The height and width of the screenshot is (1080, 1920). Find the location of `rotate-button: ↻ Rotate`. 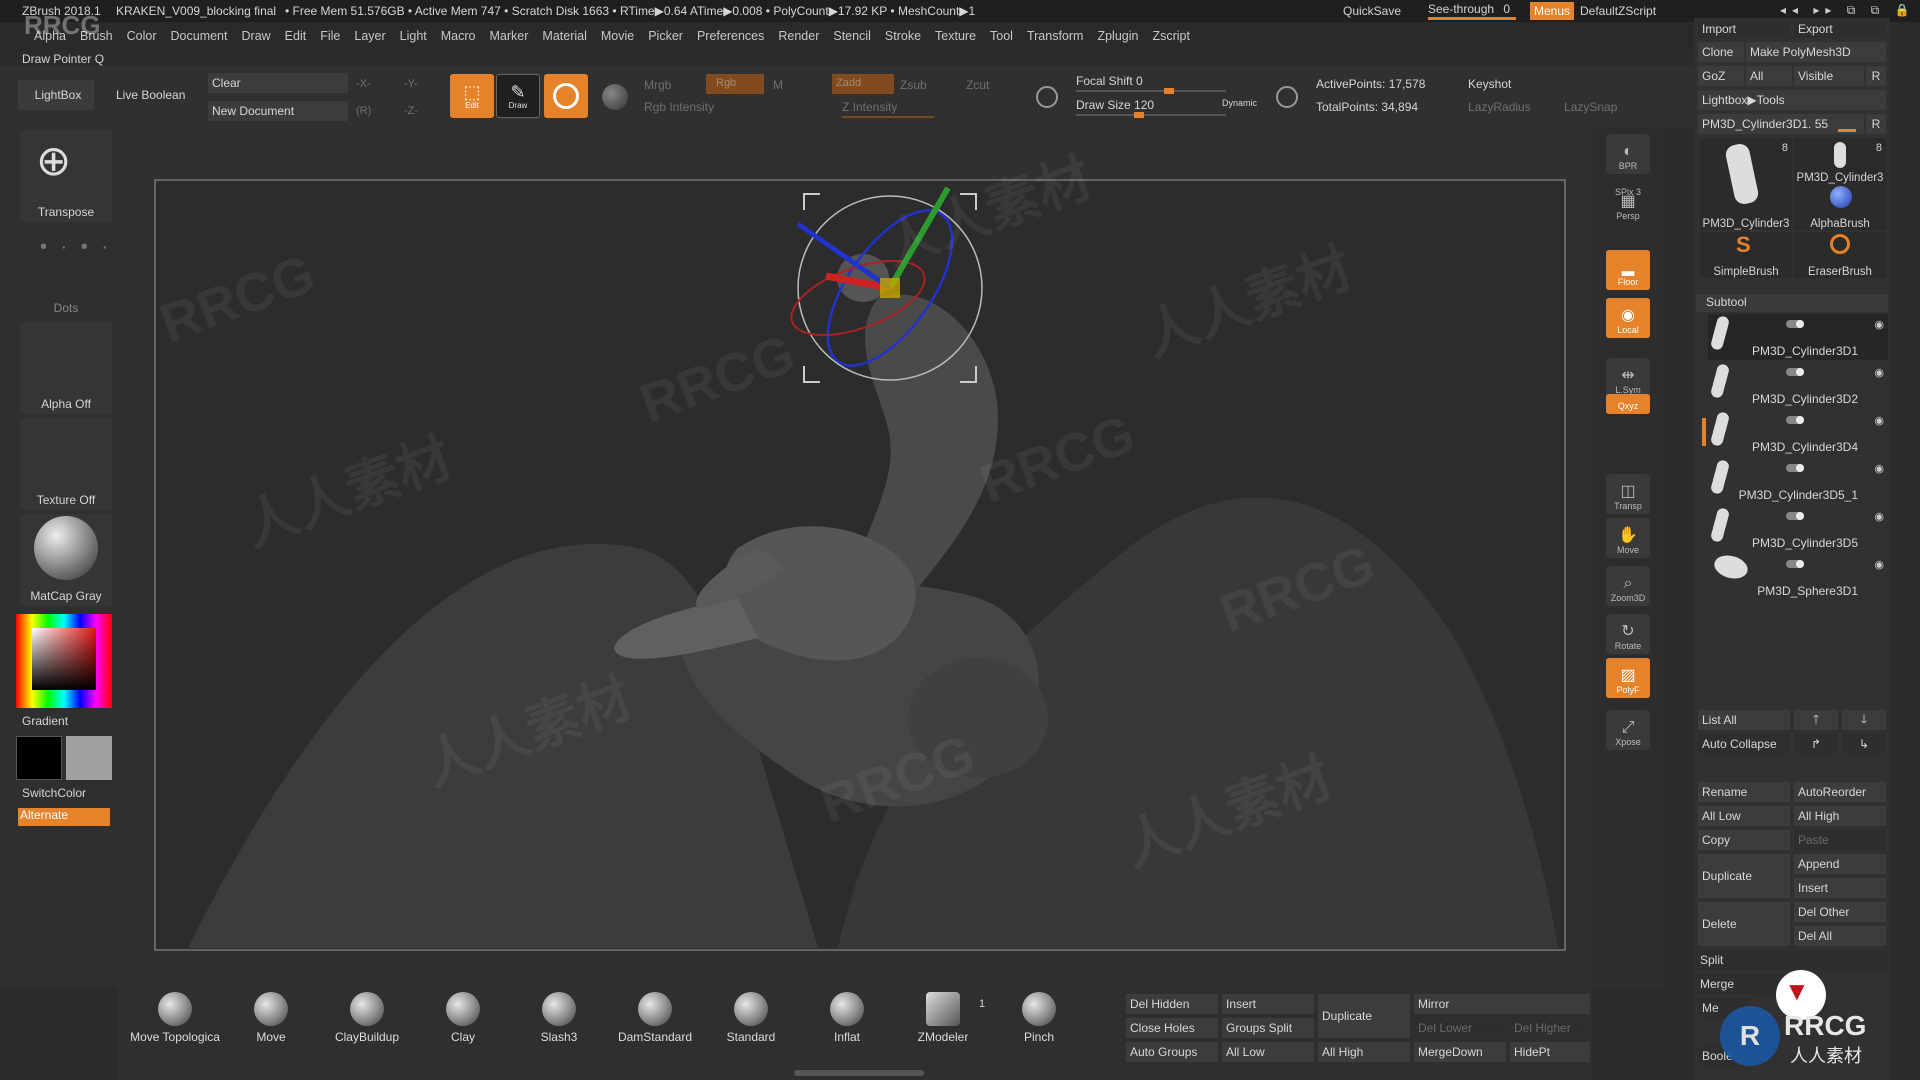

rotate-button: ↻ Rotate is located at coordinates (1628, 634).